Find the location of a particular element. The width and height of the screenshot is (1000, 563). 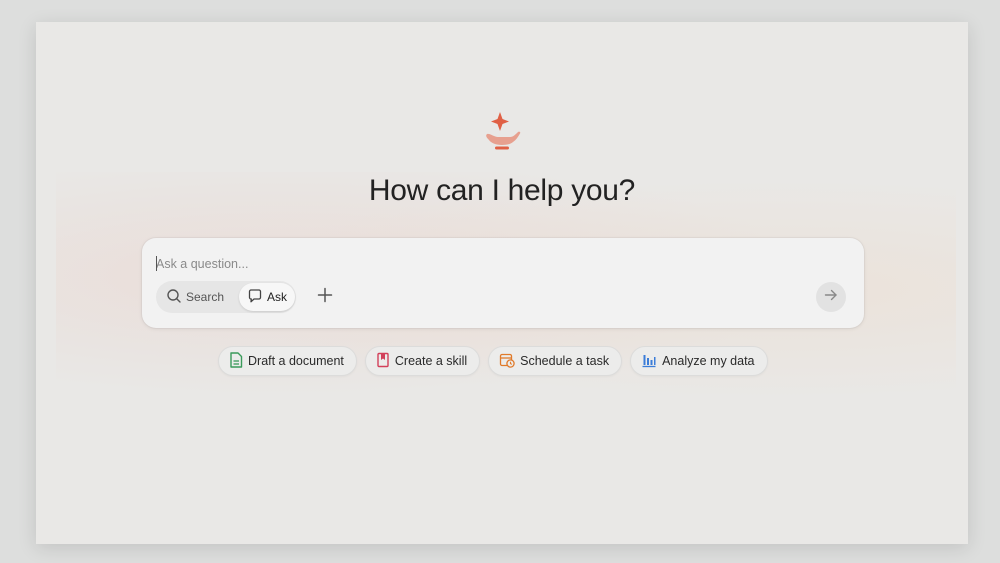

analyze-data-chip: Analyze my data is located at coordinates (699, 361).